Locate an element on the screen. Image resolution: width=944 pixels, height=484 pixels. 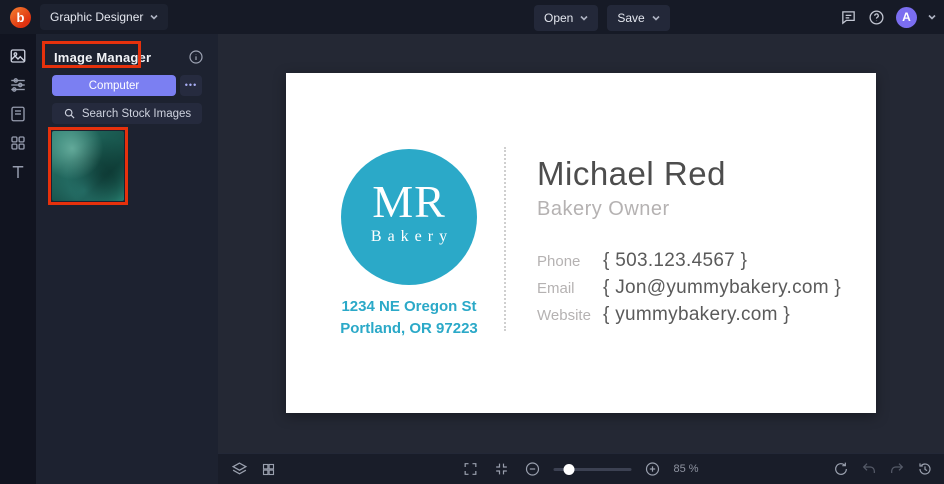
feedback-icon is located at coordinates (848, 17).